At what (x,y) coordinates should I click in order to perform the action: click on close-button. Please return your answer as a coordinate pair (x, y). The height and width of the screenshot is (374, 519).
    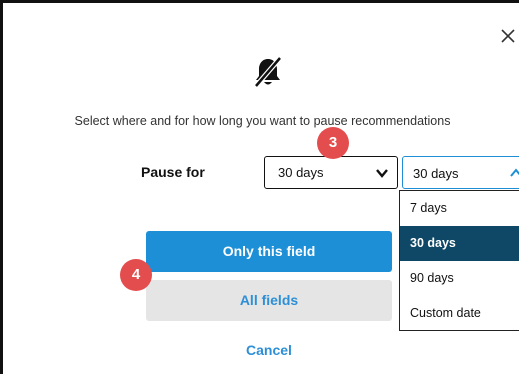
    Looking at the image, I should click on (508, 36).